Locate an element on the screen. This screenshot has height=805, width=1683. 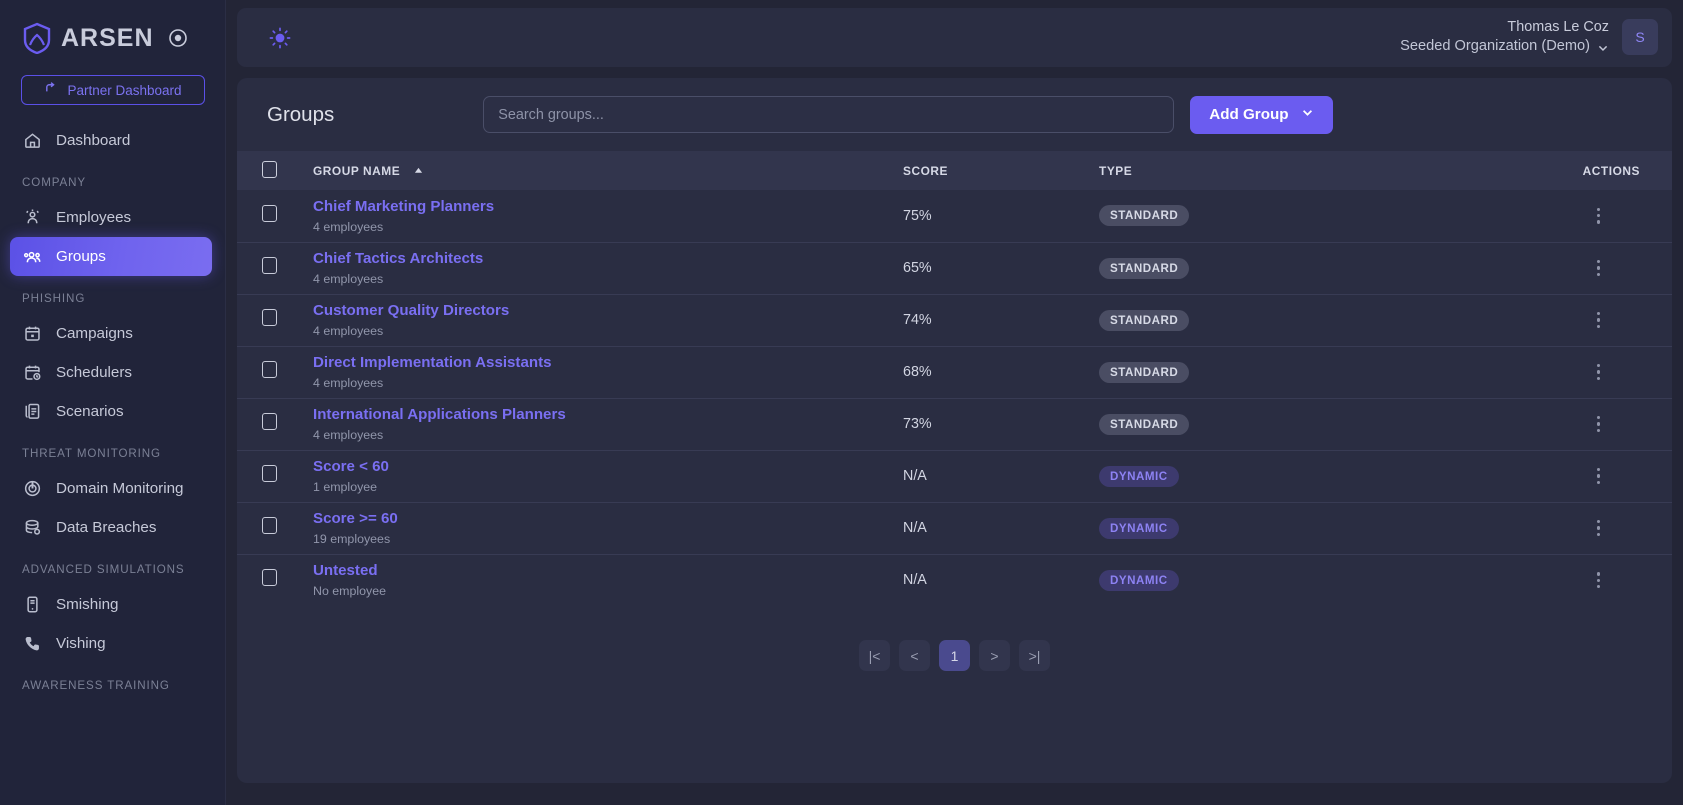
chevron-down-icon is located at coordinates (1603, 47).